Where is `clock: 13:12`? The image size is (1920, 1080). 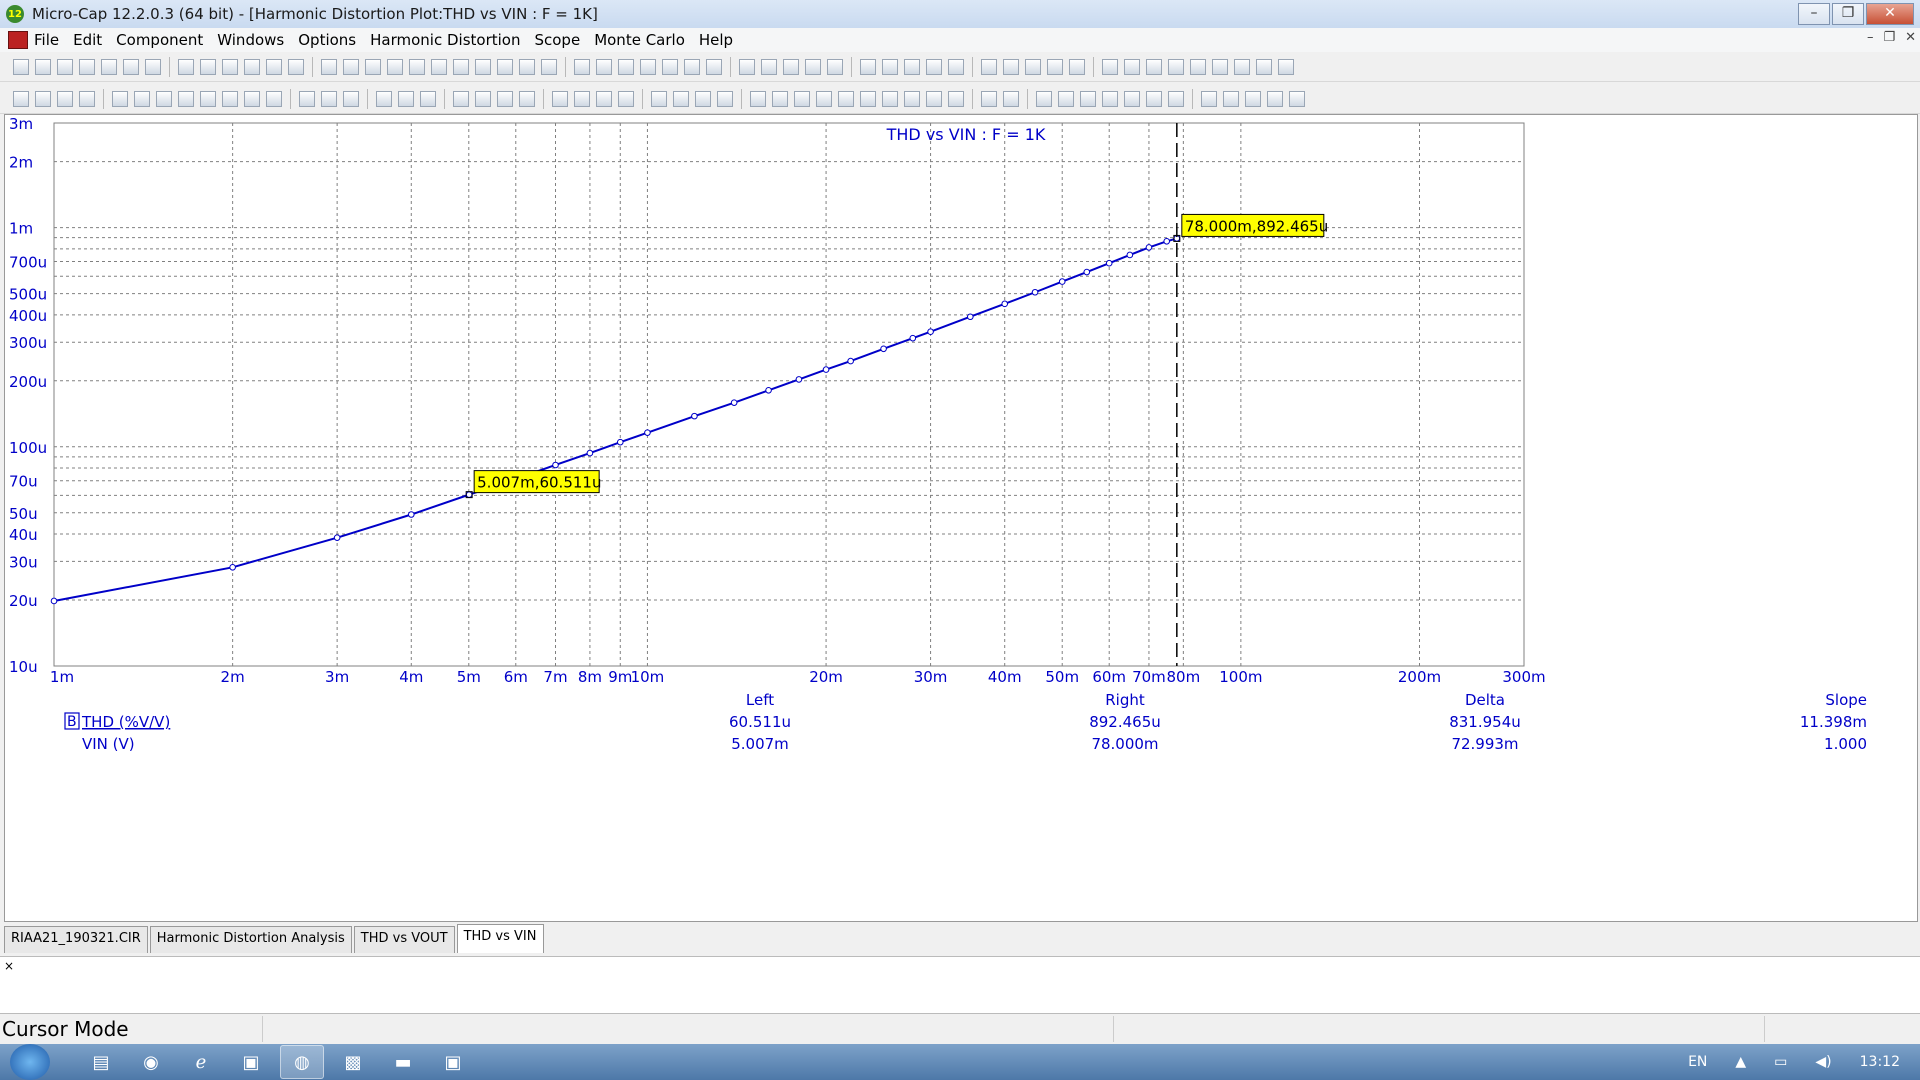
clock: 13:12 is located at coordinates (1880, 1062).